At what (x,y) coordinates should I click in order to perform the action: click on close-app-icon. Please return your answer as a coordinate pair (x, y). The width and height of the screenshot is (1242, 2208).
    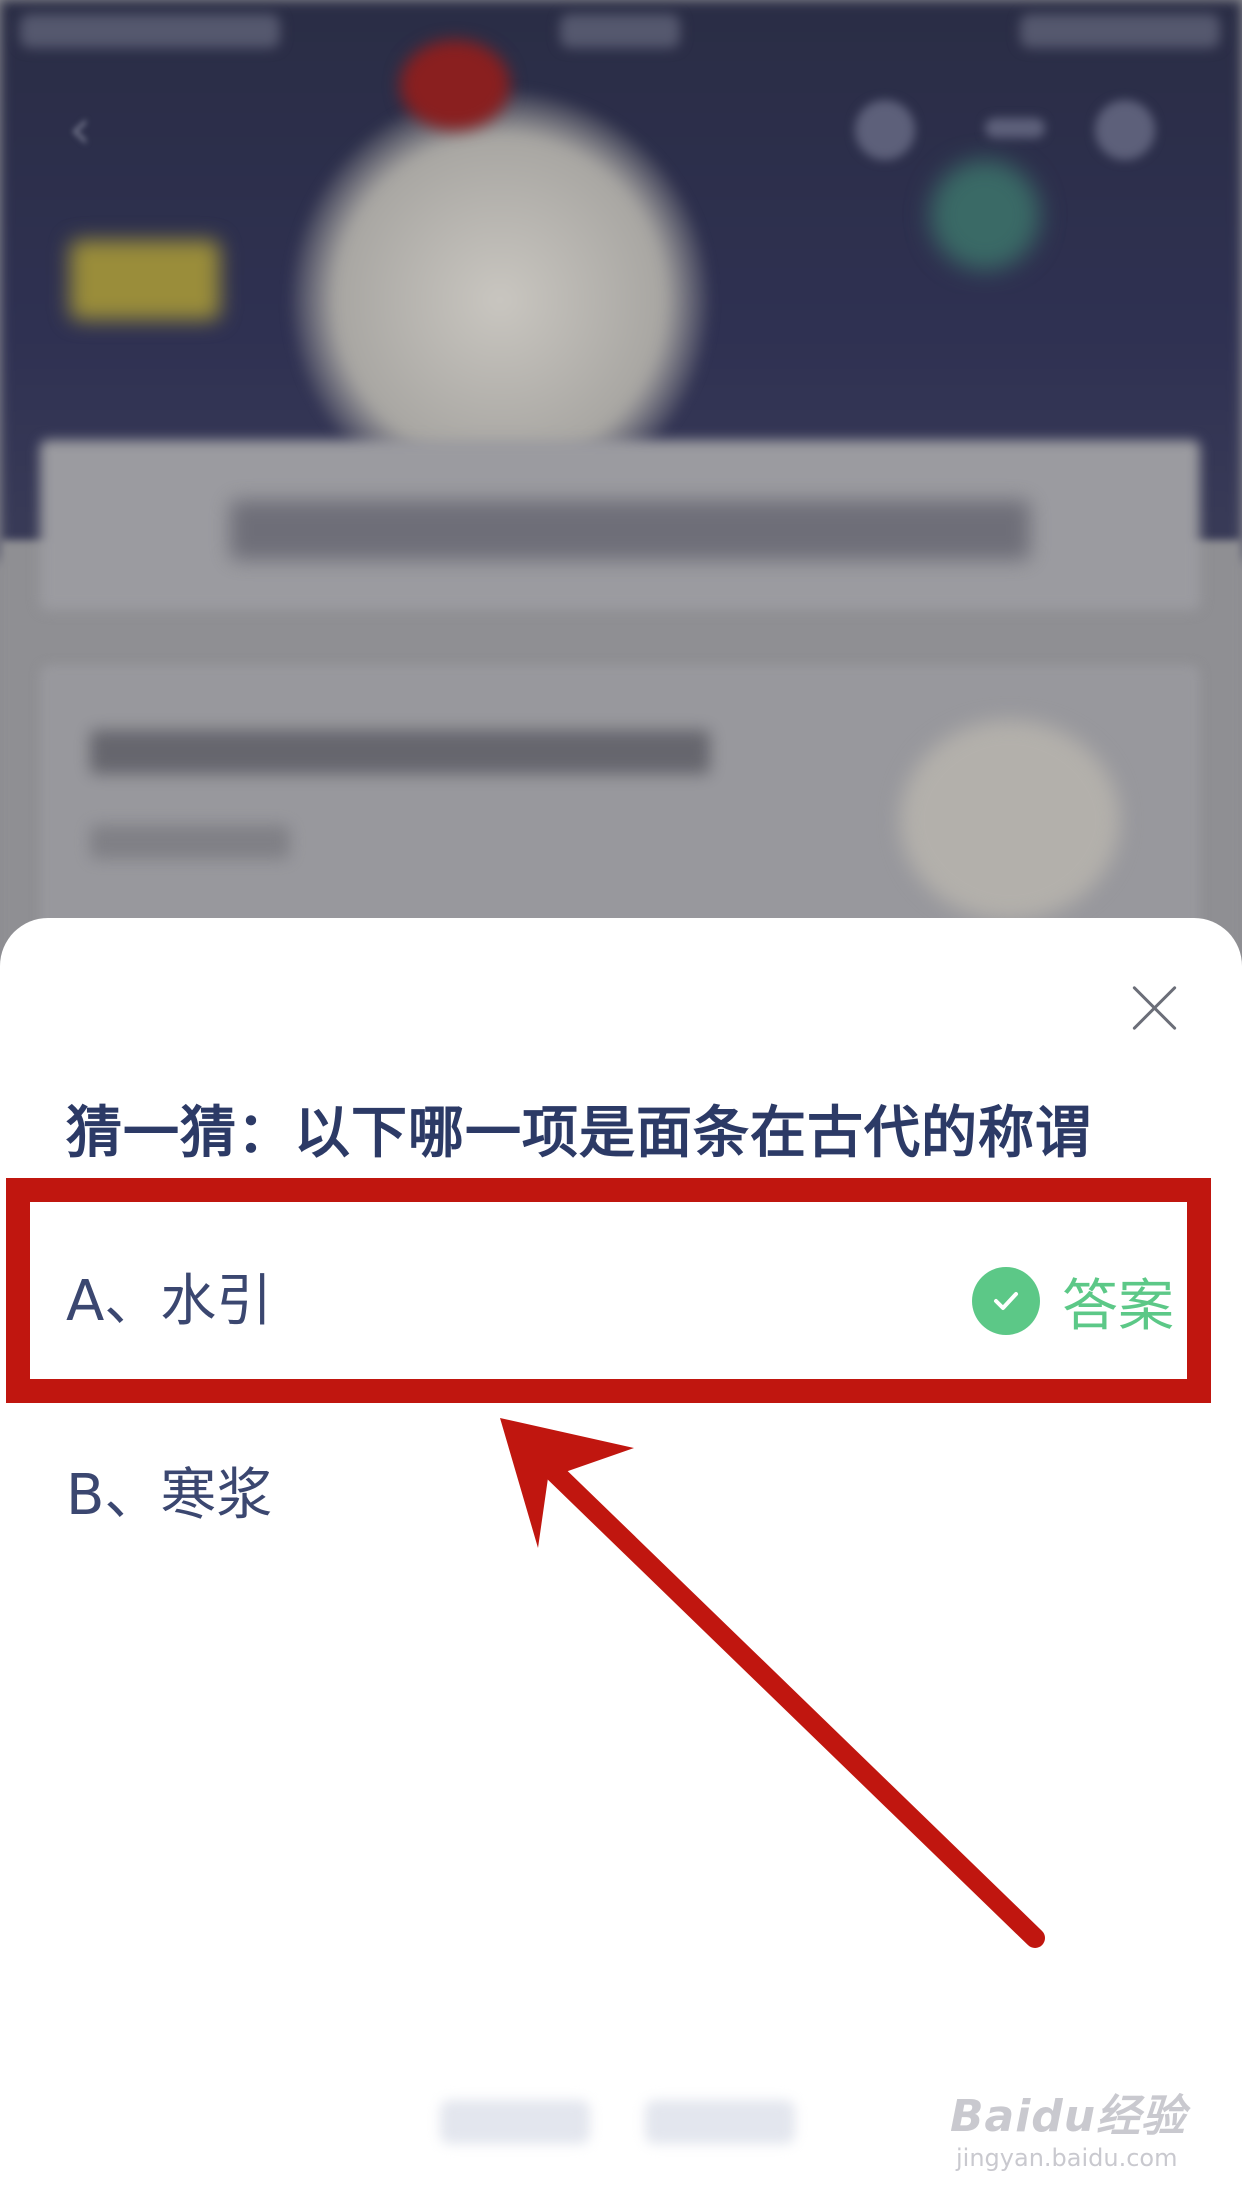
    Looking at the image, I should click on (1125, 130).